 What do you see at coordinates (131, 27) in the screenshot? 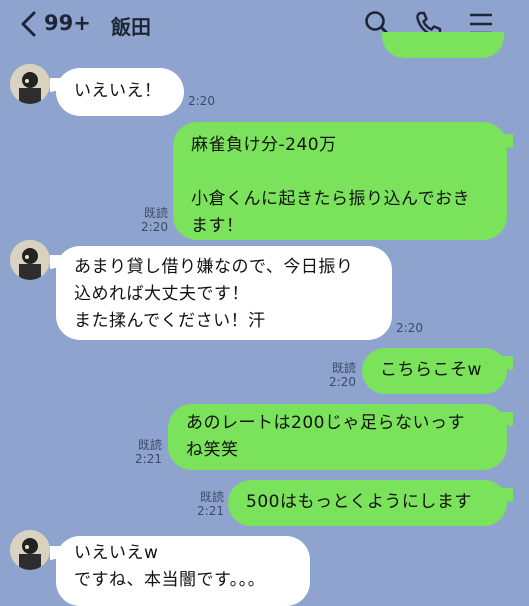
I see `contact-name: 飯田` at bounding box center [131, 27].